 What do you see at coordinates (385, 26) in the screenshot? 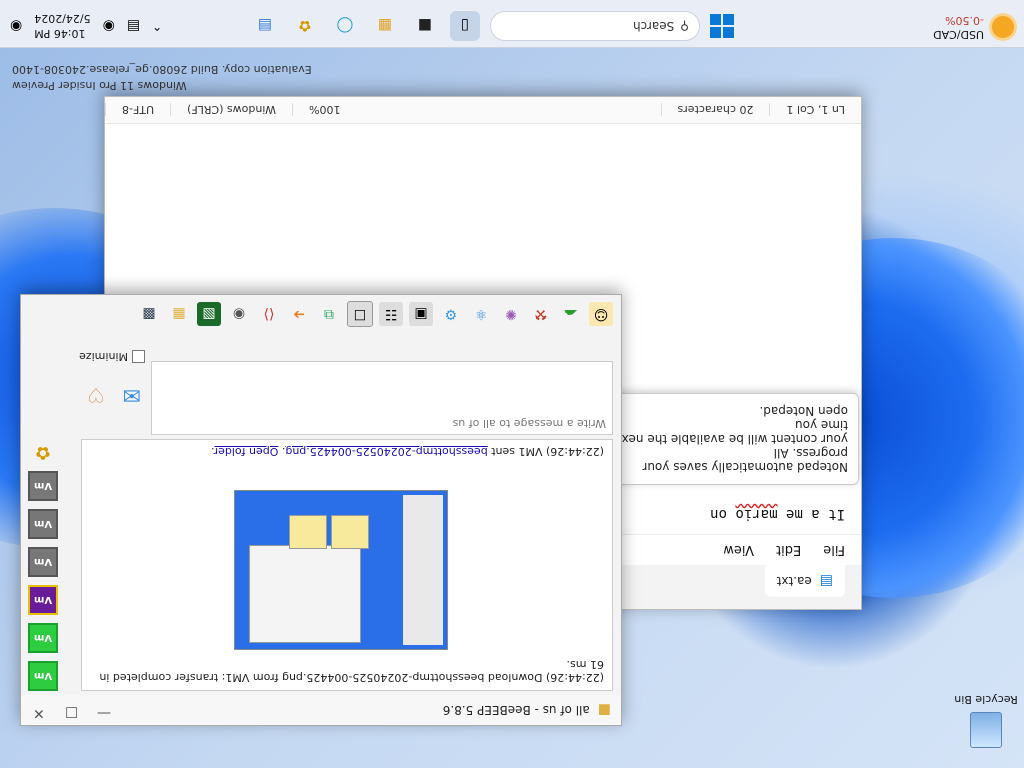
I see `file-explorer-icon: ▦` at bounding box center [385, 26].